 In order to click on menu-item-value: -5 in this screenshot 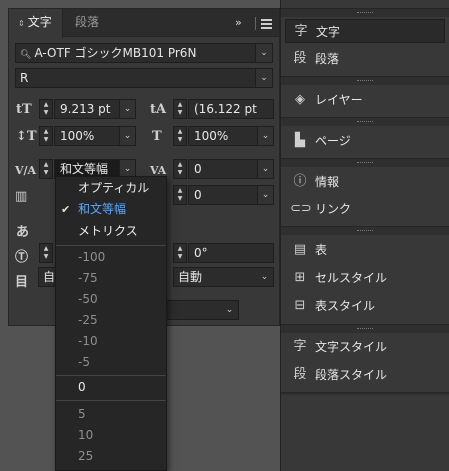, I will do `click(111, 362)`.